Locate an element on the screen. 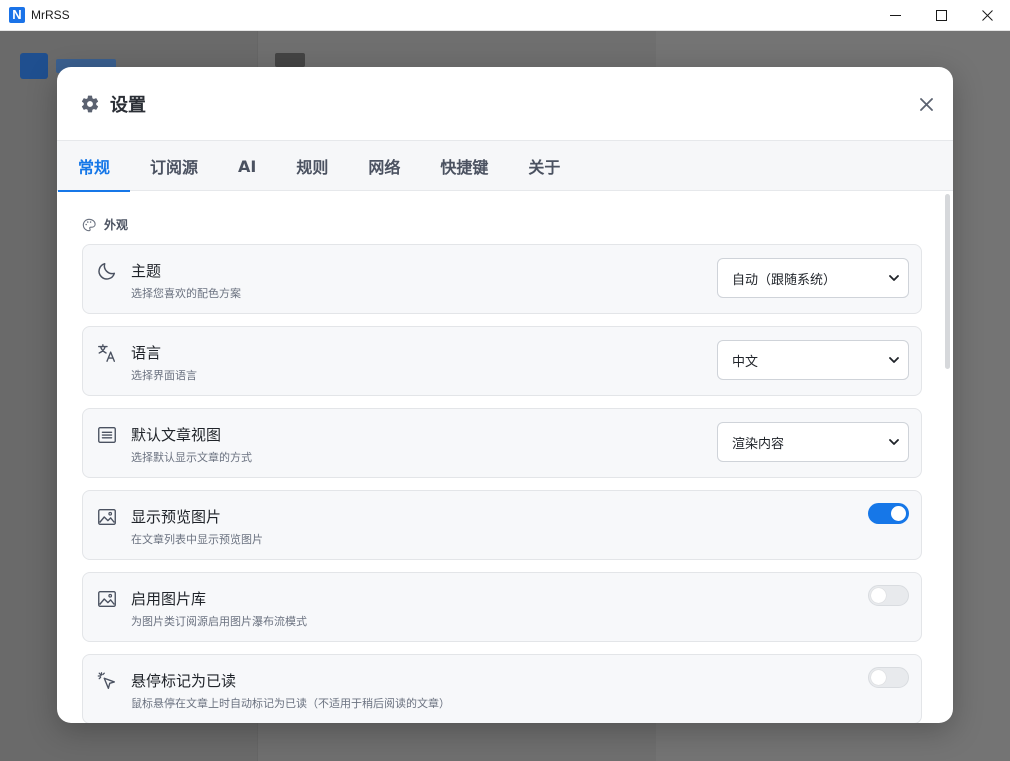  background-heading is located at coordinates (290, 60).